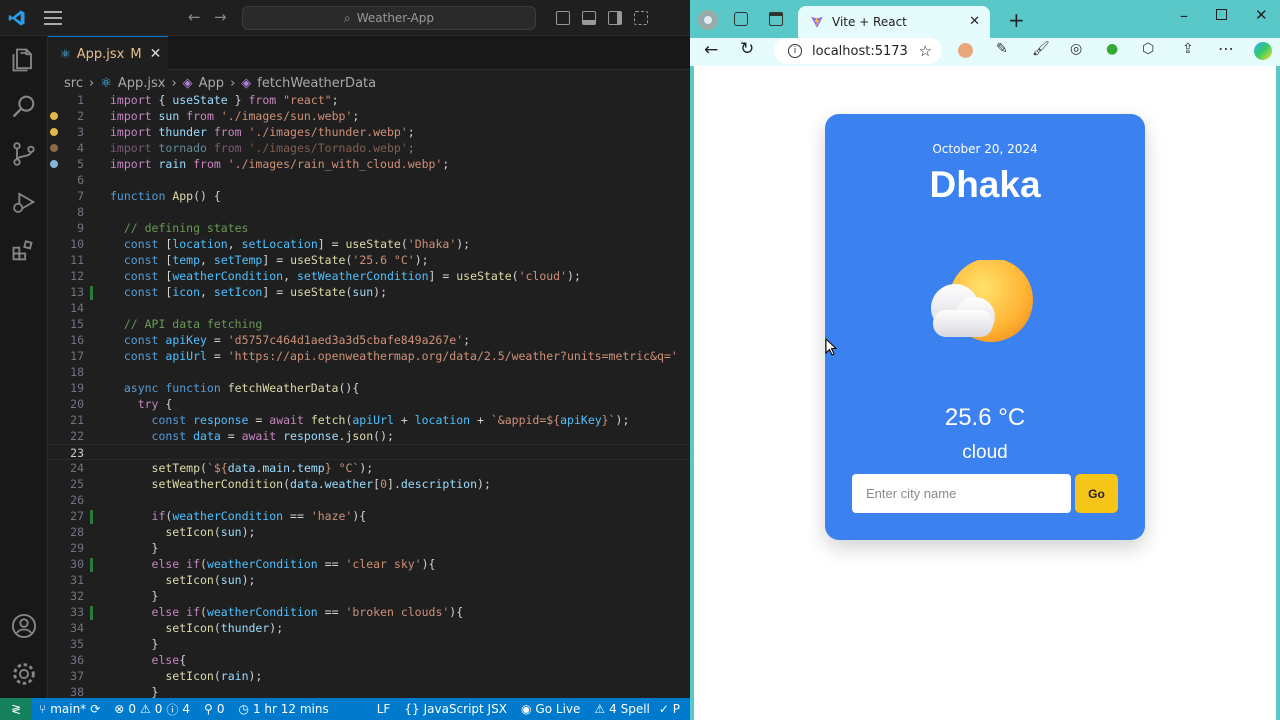 This screenshot has height=720, width=1280. I want to click on prettier-status: ✓ P, so click(669, 709).